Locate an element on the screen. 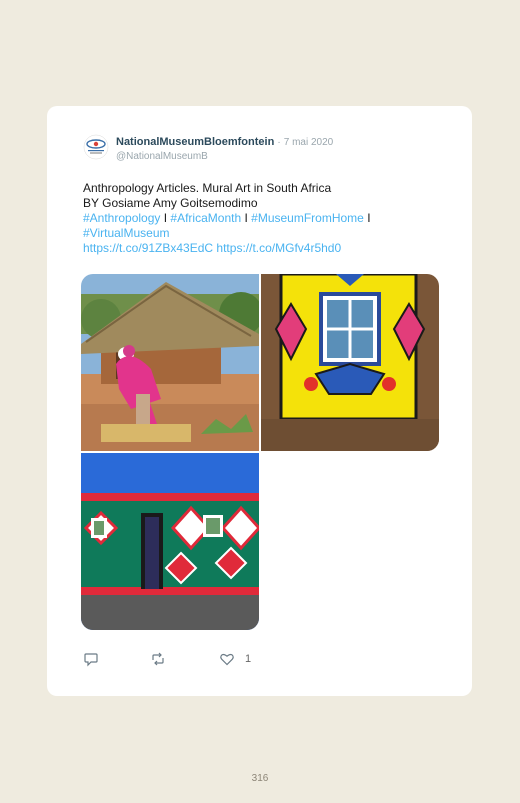 This screenshot has height=803, width=520. hashtag-anthropology: #Anthropology is located at coordinates (121, 218).